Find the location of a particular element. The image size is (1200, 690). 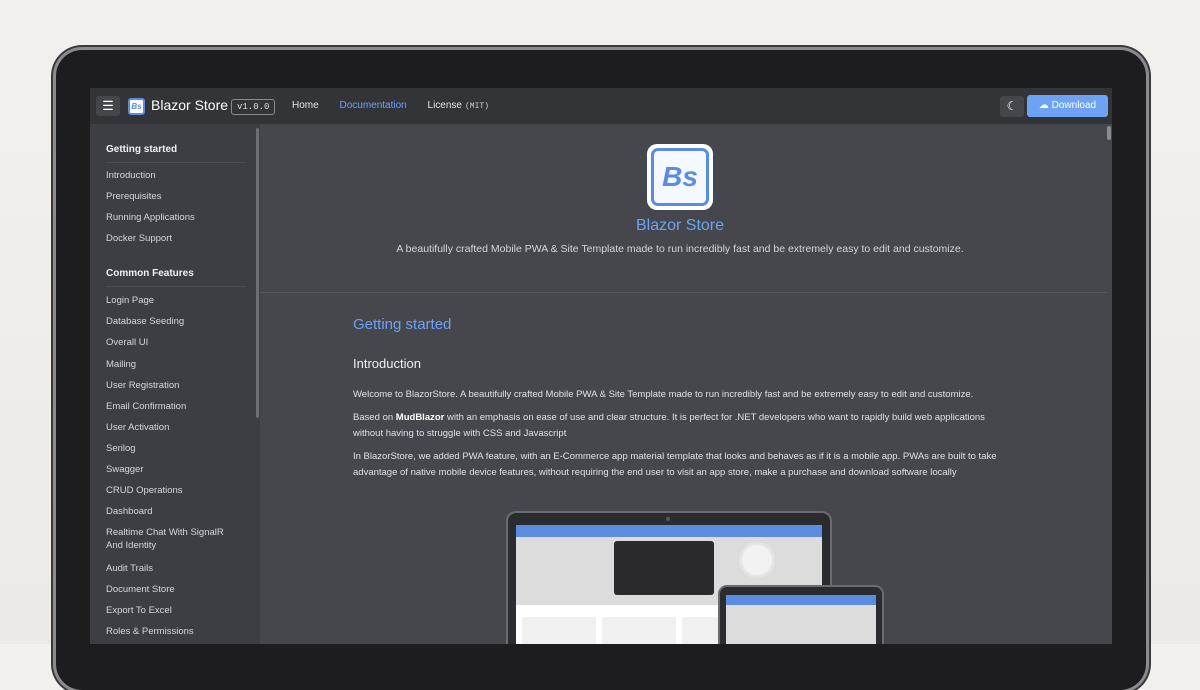

content-scrollbar is located at coordinates (1109, 133).